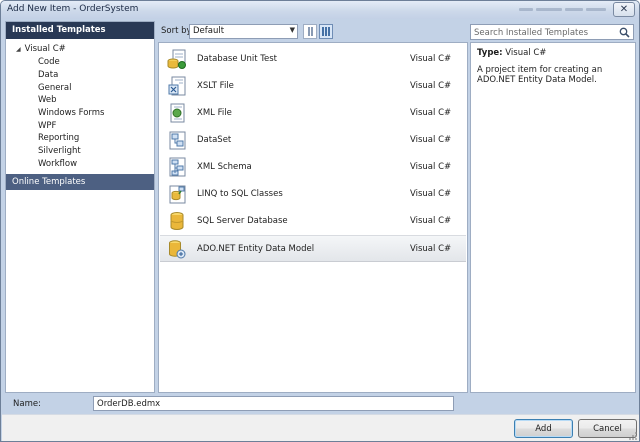 The image size is (640, 442). I want to click on search-input, so click(544, 32).